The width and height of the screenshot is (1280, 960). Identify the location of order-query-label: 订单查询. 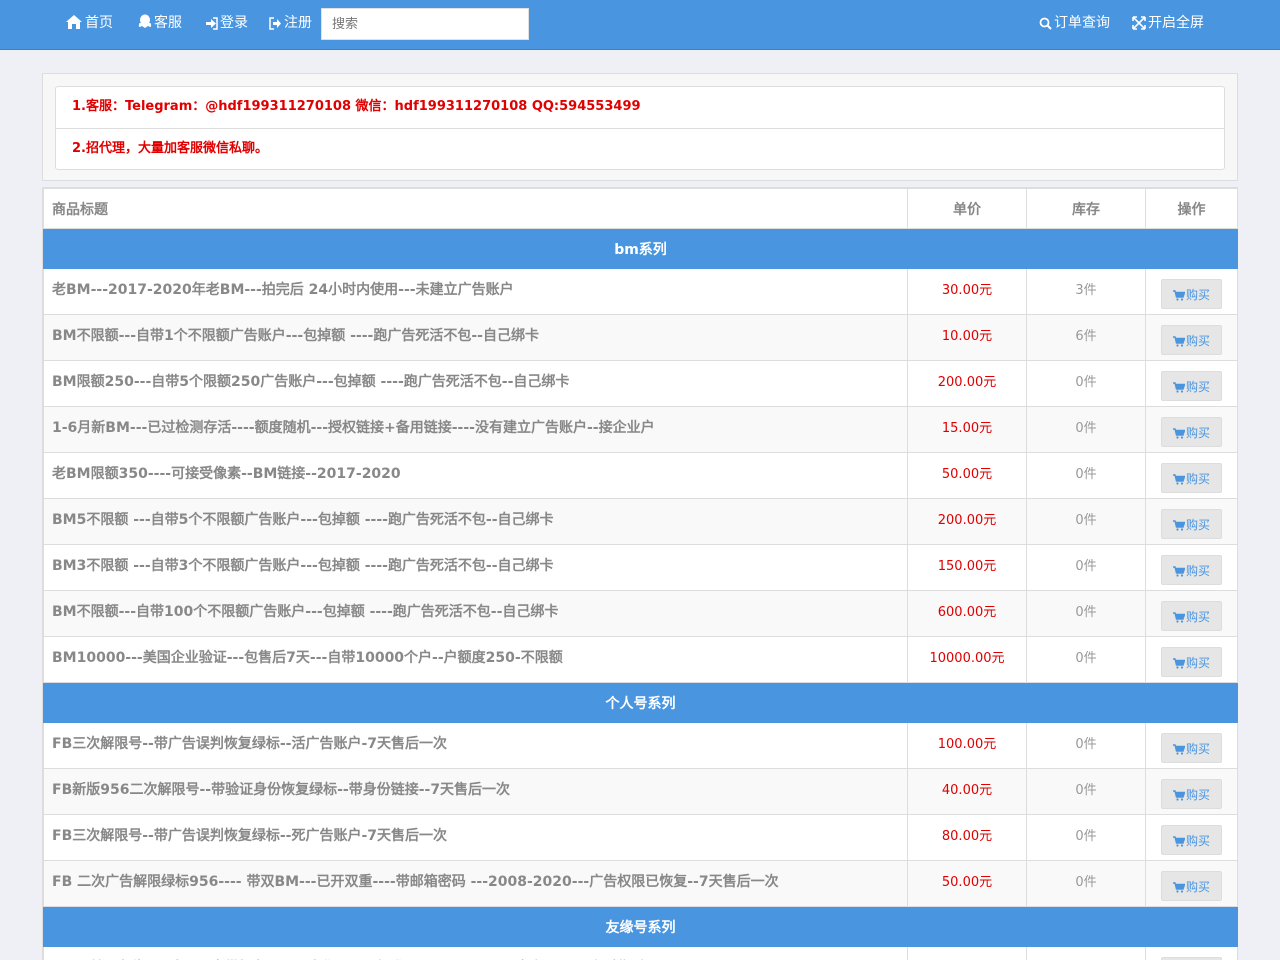
(1082, 23).